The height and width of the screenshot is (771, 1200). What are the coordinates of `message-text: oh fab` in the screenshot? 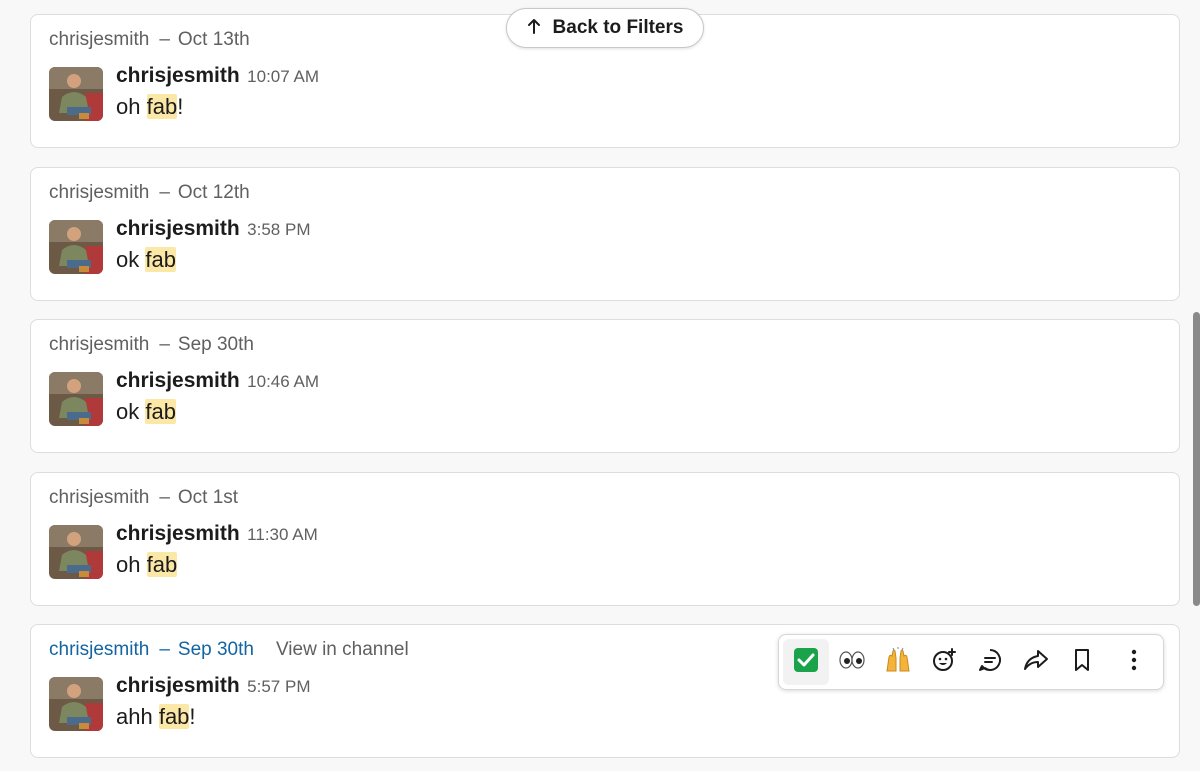 It's located at (147, 565).